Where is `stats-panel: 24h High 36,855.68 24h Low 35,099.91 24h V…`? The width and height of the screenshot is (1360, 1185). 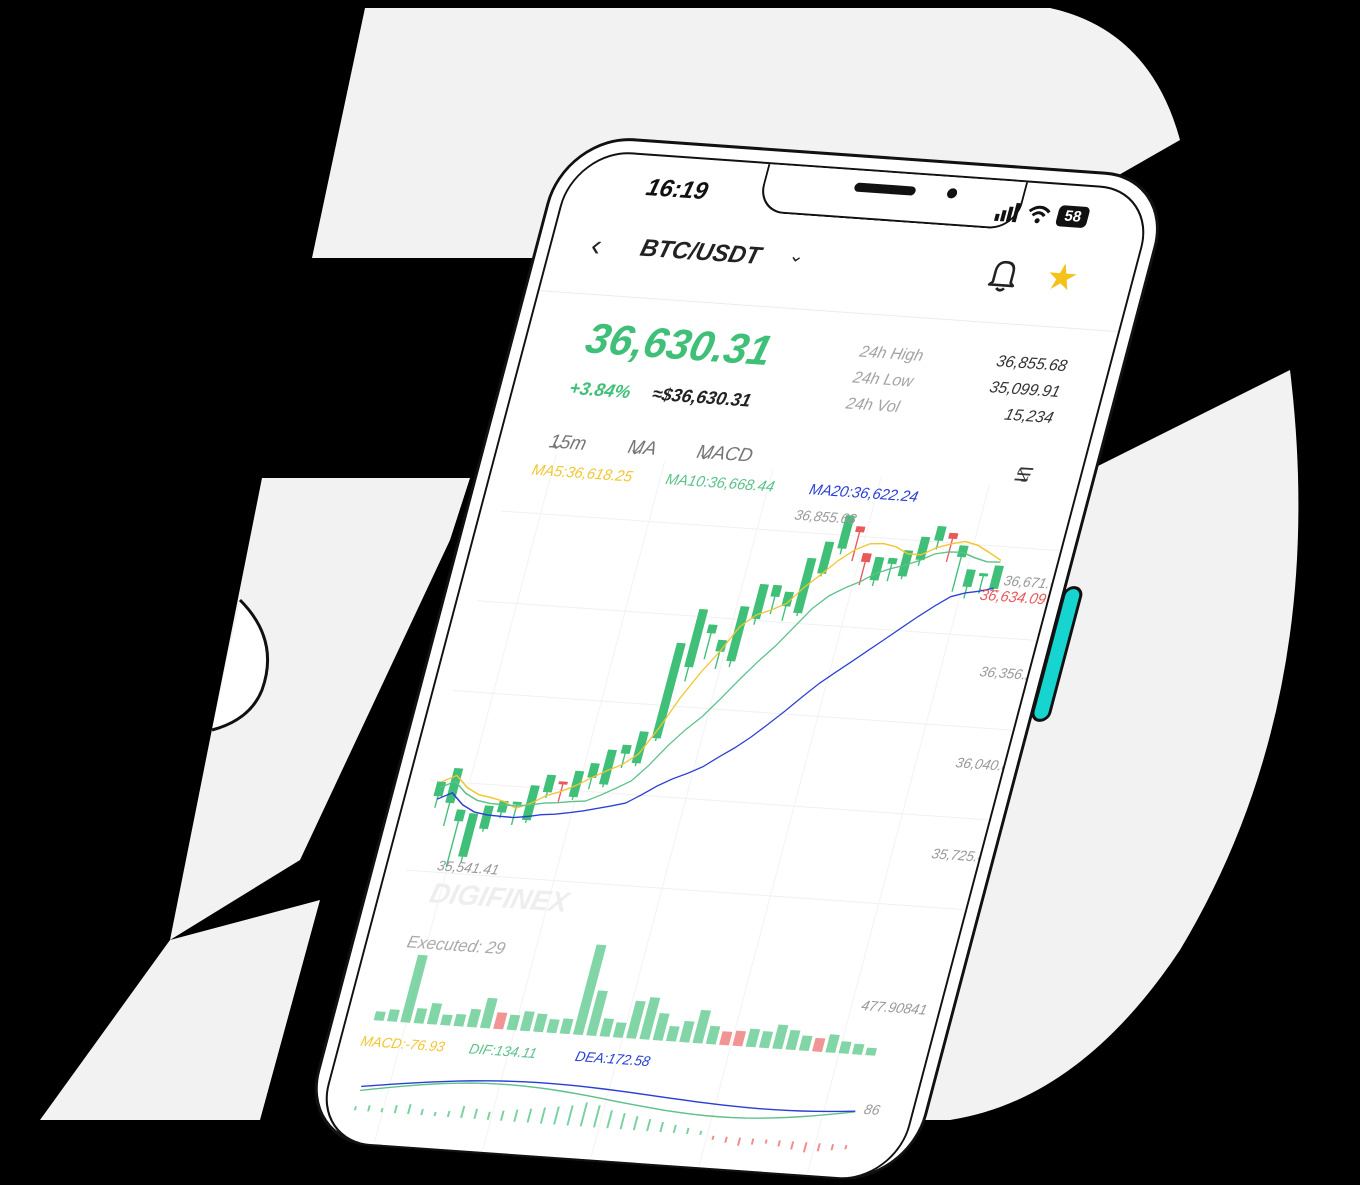 stats-panel: 24h High 36,855.68 24h Low 35,099.91 24h V… is located at coordinates (955, 389).